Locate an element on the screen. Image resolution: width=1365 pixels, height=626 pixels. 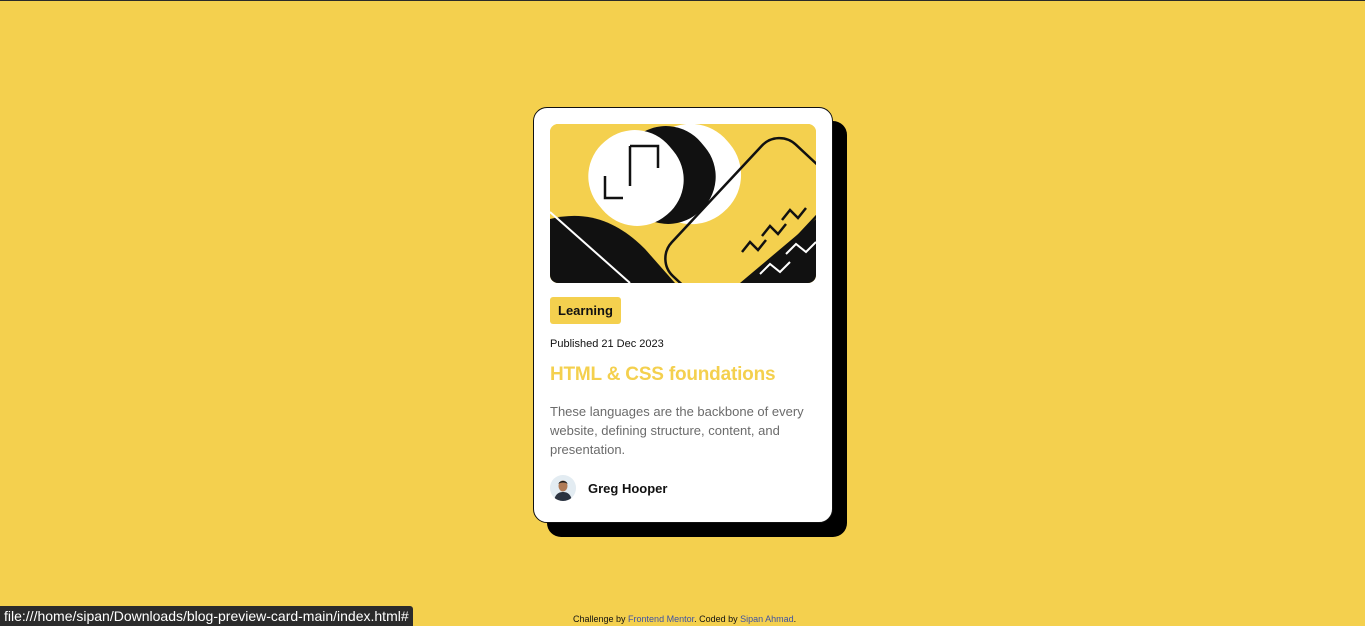
attribution-suffix: . is located at coordinates (795, 619).